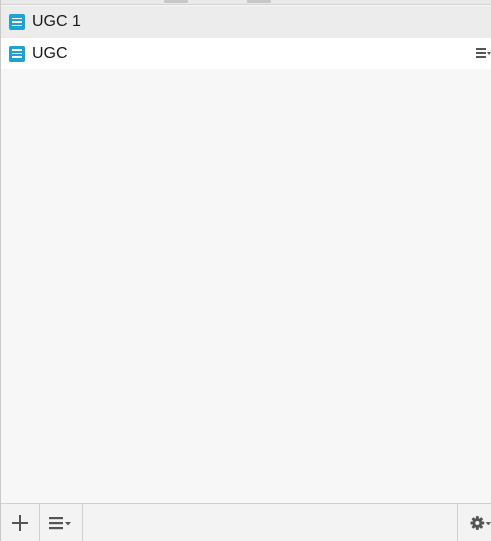  I want to click on settings-button, so click(474, 522).